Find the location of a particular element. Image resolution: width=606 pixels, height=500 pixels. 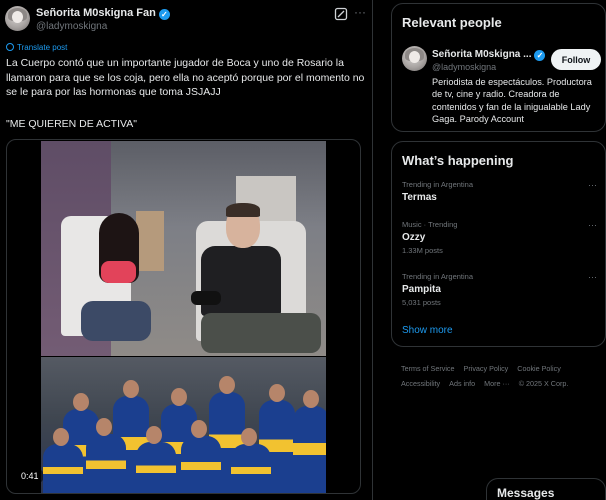

footer-link-cookie: Cookie Policy is located at coordinates (539, 368).